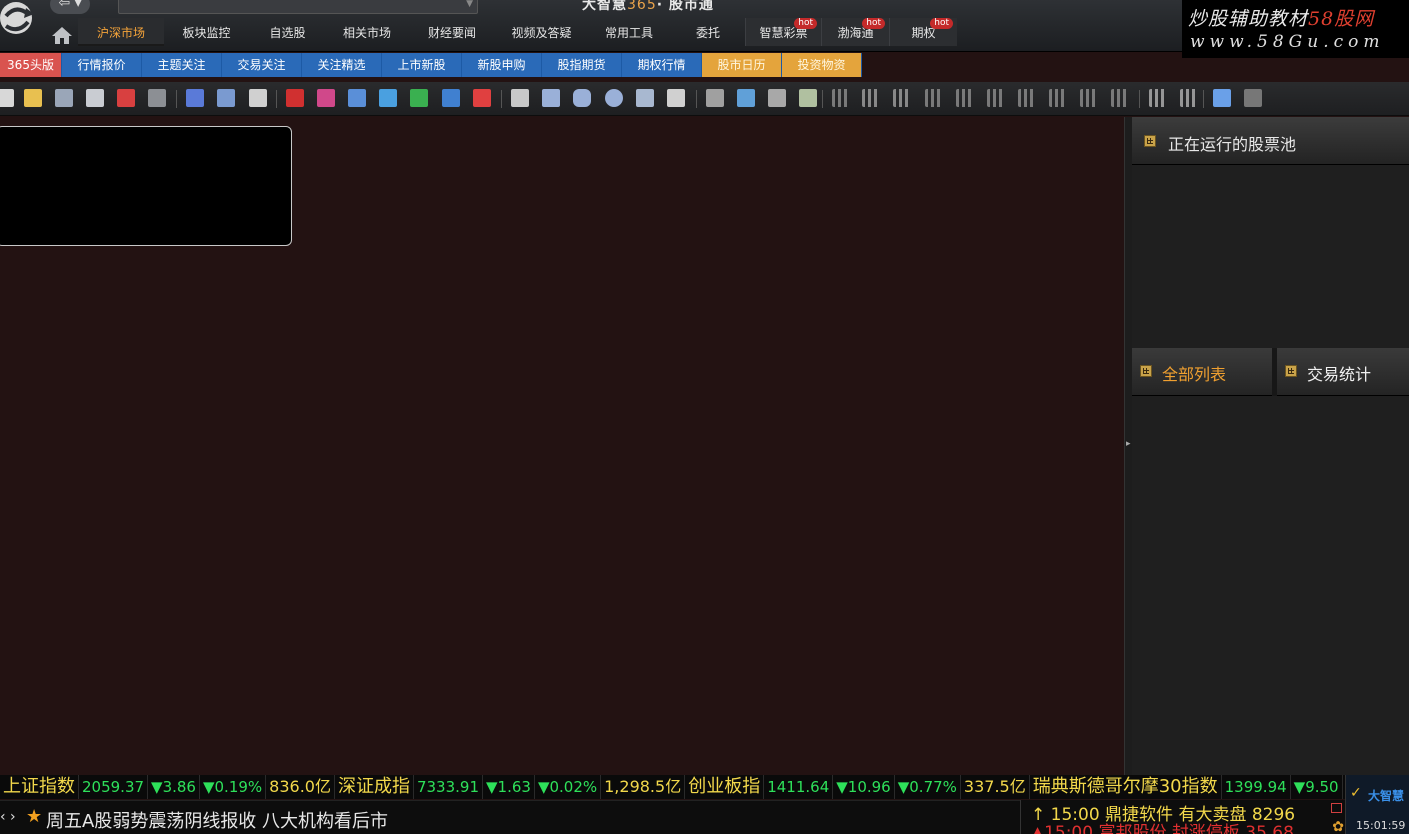 The height and width of the screenshot is (834, 1409). I want to click on dist-4-icon, so click(1027, 98).